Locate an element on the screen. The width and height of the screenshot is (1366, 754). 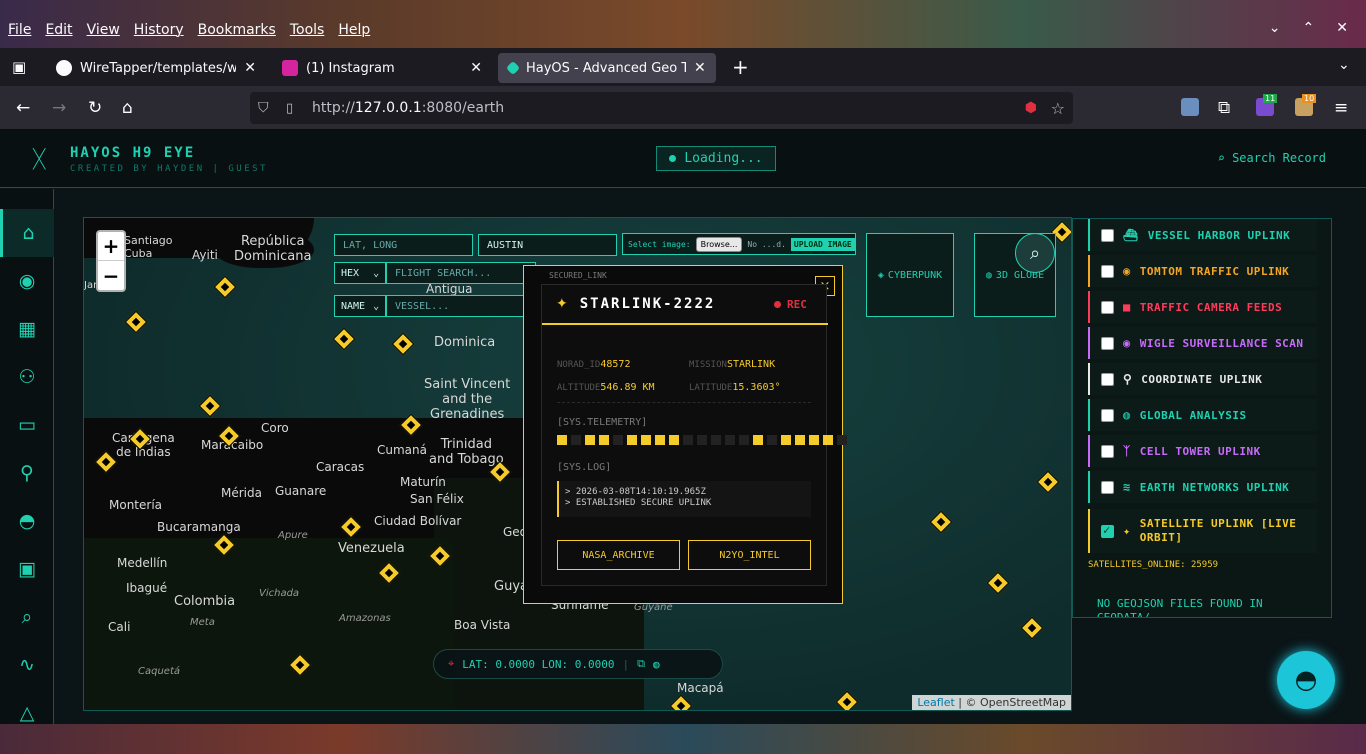
layer-toggle: ◉ WIGLE SURVEILLANCE SCAN is located at coordinates (1202, 343).